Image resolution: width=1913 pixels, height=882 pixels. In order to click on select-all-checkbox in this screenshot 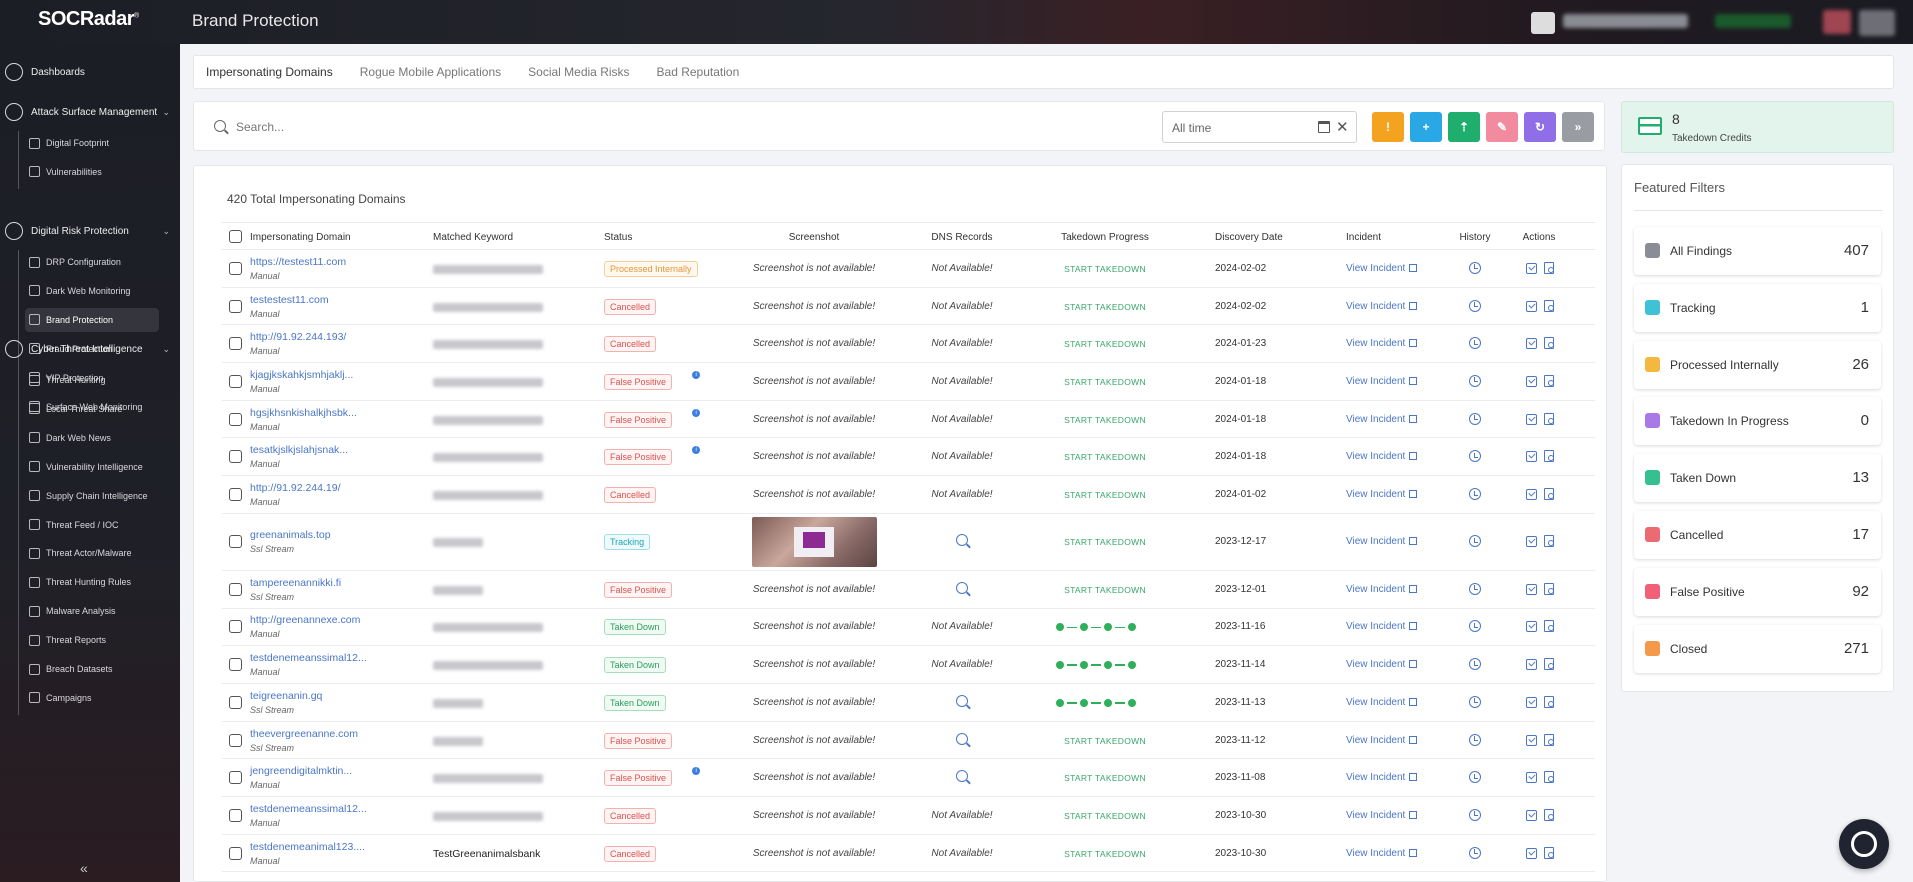, I will do `click(235, 236)`.